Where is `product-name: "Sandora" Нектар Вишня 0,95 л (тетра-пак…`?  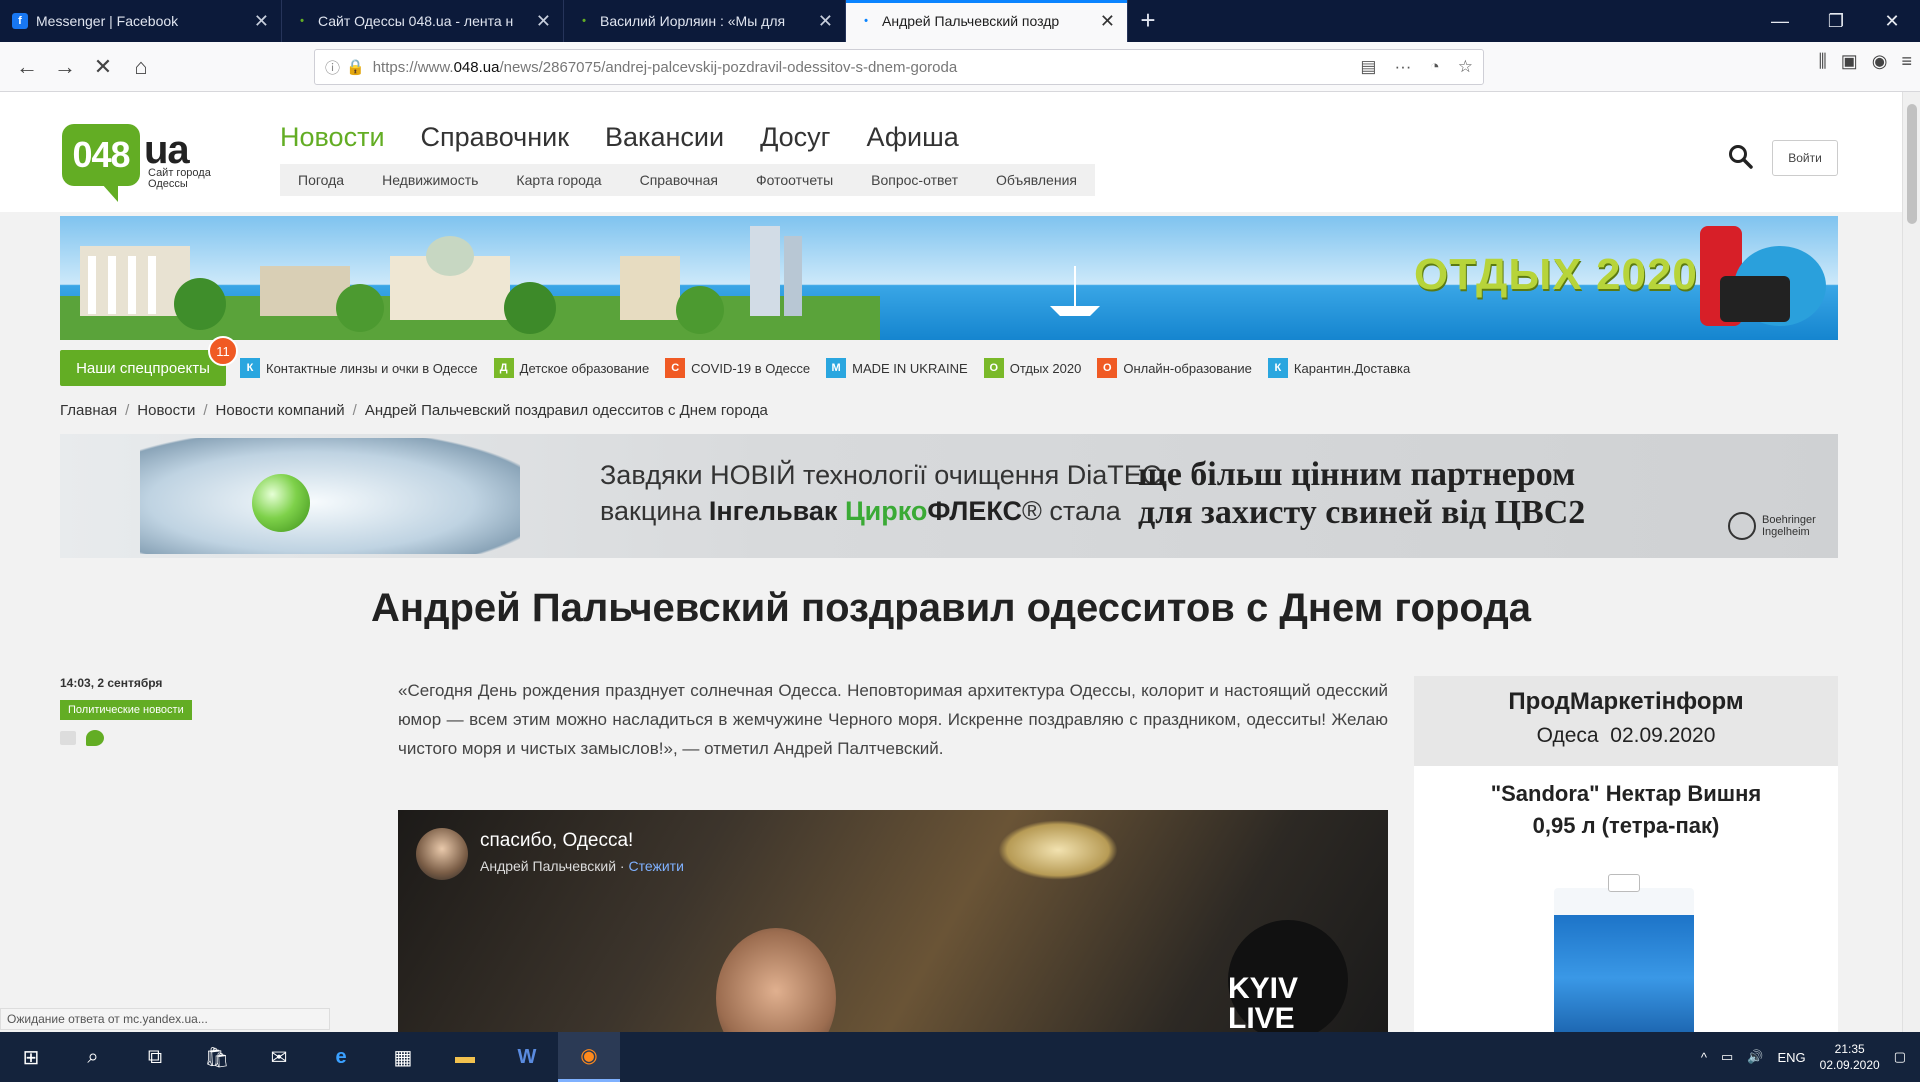
product-name: "Sandora" Нектар Вишня 0,95 л (тетра-пак… is located at coordinates (1626, 810).